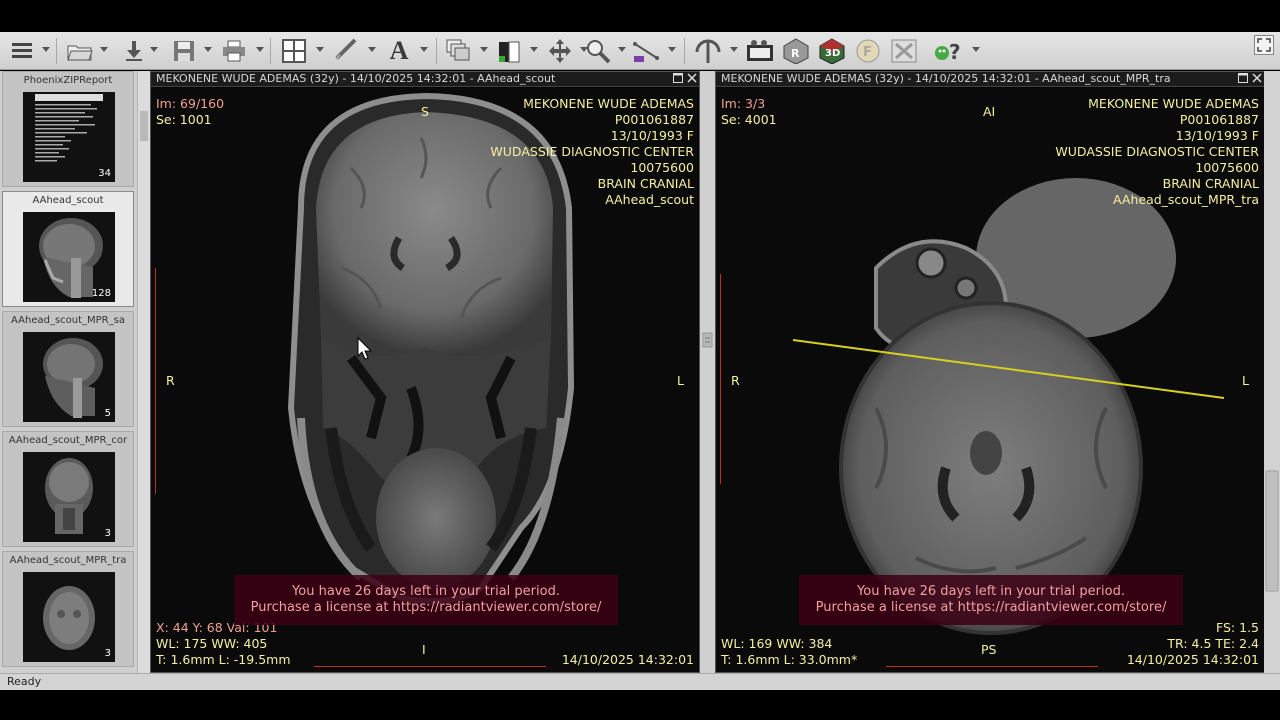  Describe the element at coordinates (68, 200) in the screenshot. I see `thumbnail-label: AAhead_scout` at that location.